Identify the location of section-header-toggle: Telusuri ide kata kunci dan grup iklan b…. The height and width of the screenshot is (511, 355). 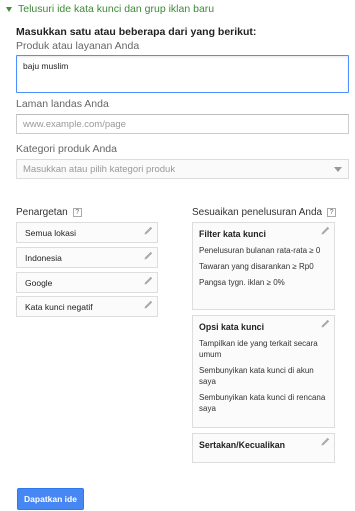
(110, 9).